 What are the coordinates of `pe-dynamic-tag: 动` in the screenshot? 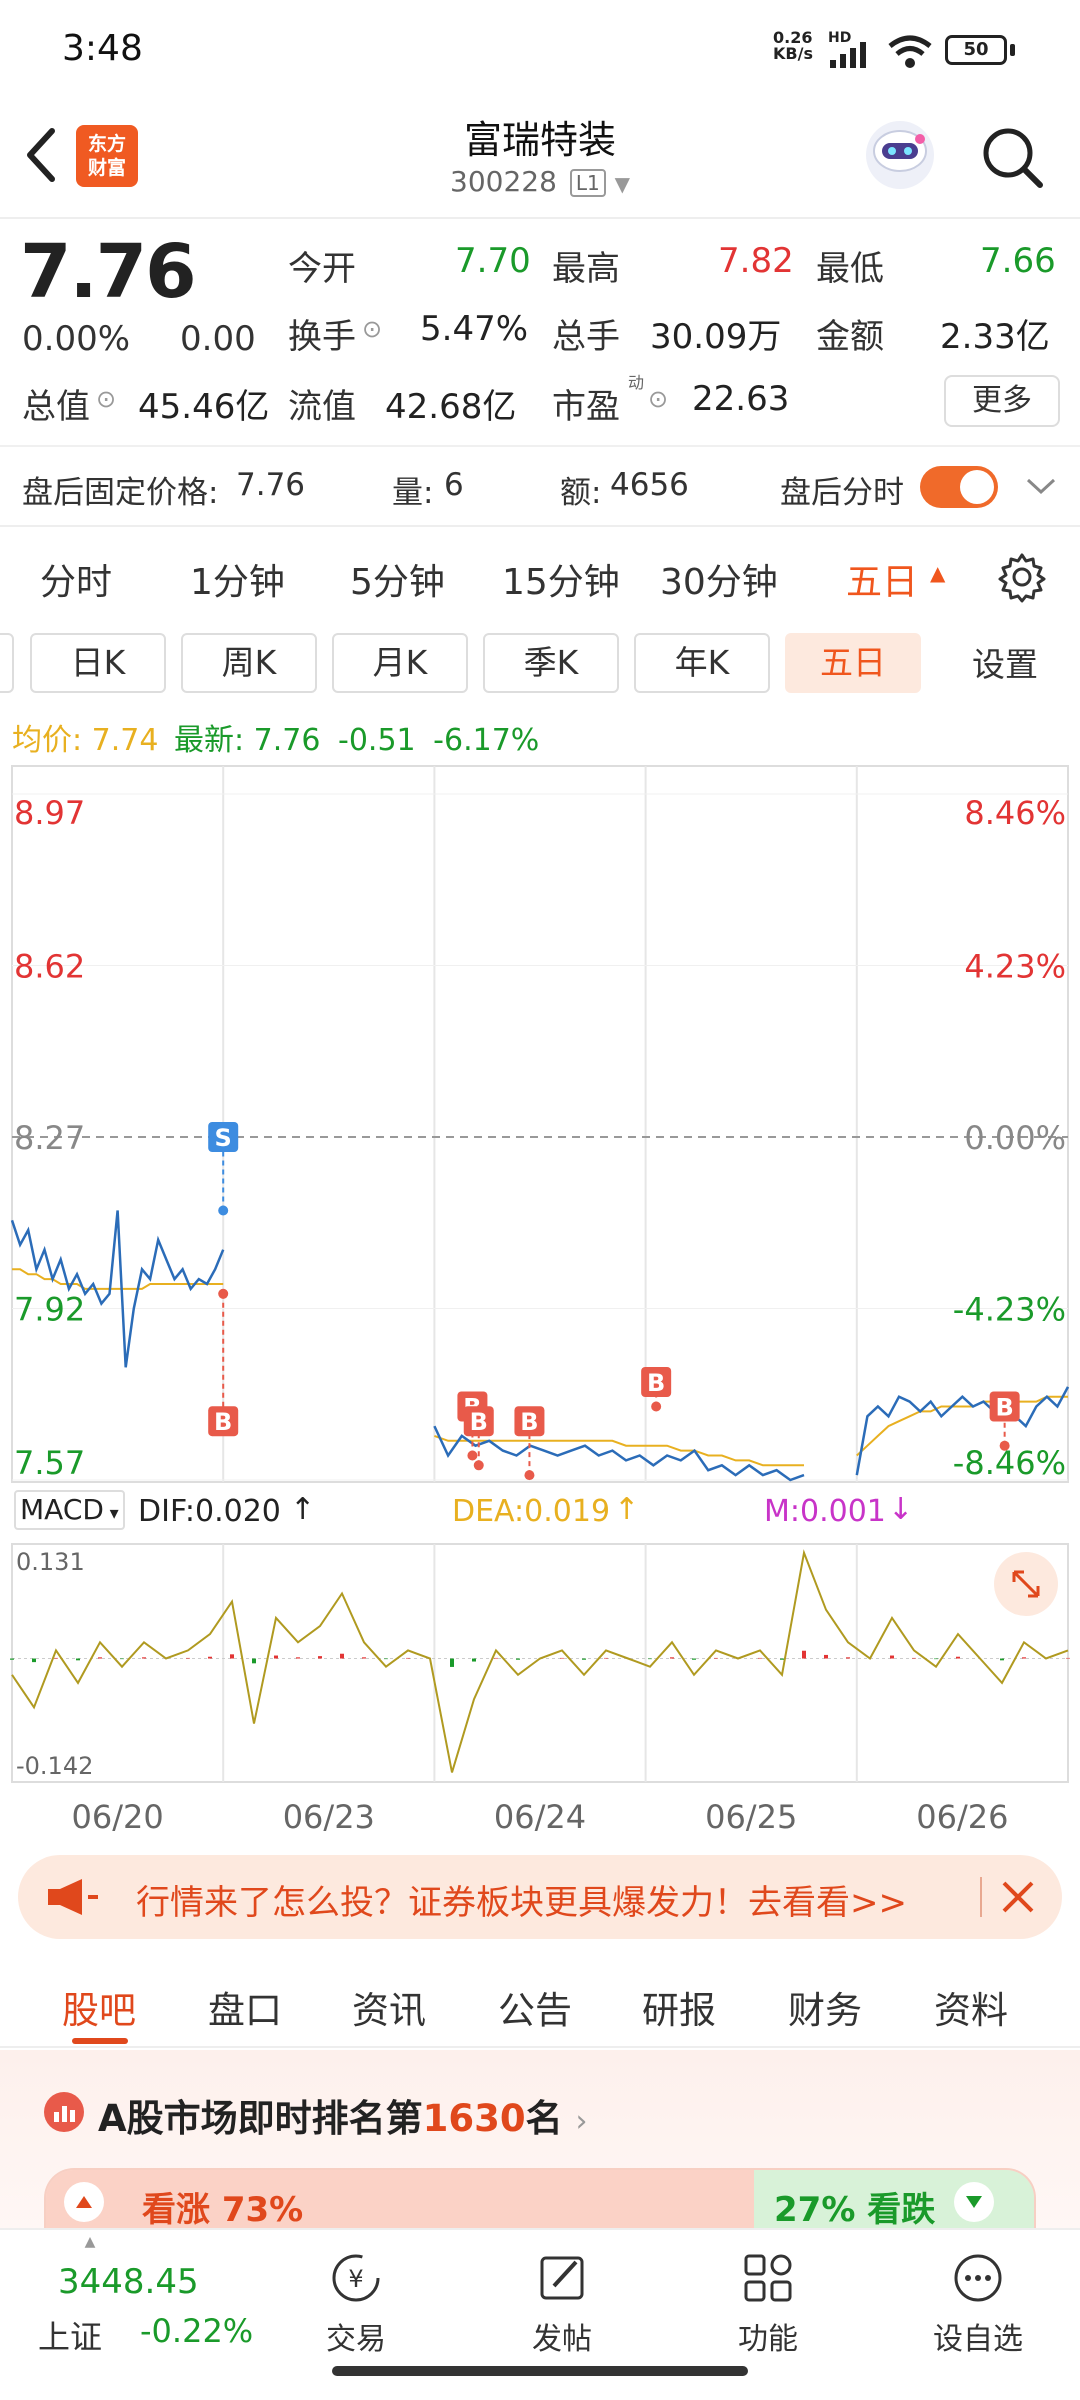 It's located at (636, 382).